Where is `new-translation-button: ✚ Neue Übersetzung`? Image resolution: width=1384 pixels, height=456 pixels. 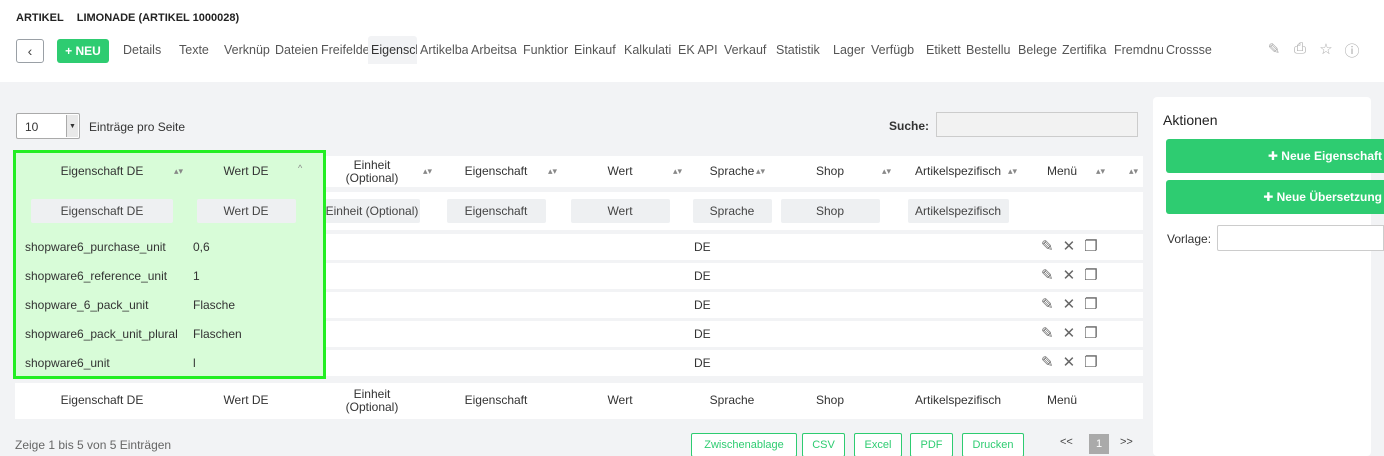 new-translation-button: ✚ Neue Übersetzung is located at coordinates (1275, 197).